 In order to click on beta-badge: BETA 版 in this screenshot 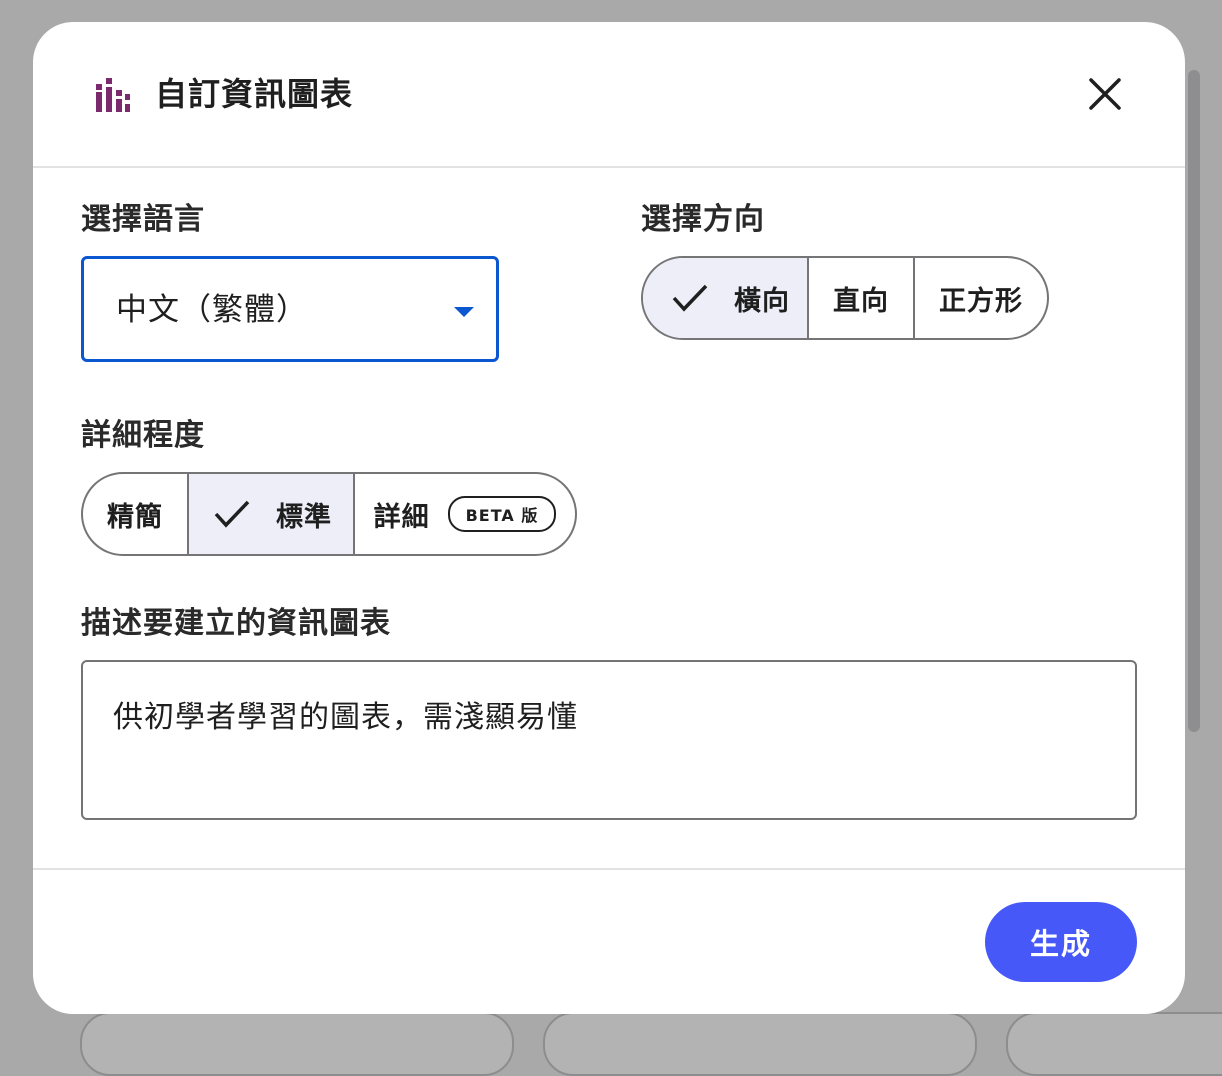, I will do `click(502, 514)`.